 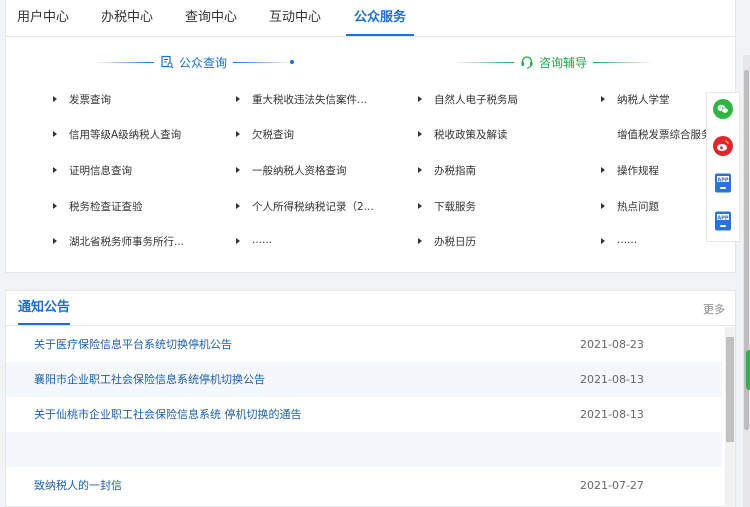 I want to click on tab-public-service: 公众服务, so click(x=380, y=18).